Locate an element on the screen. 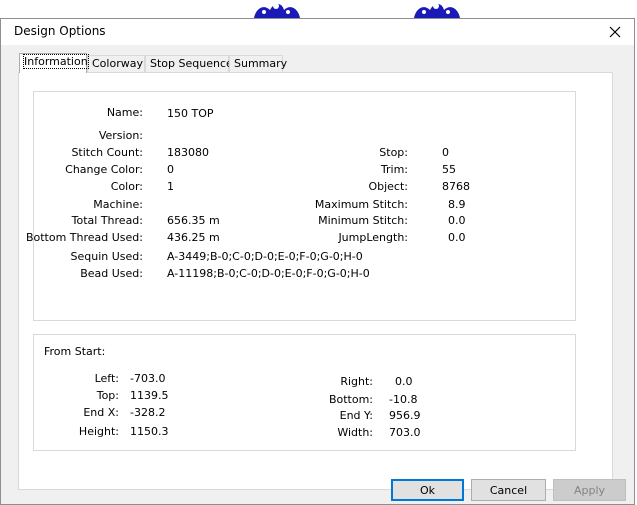 This screenshot has height=505, width=637. sequin-used-label: Sequin Used: is located at coordinates (106, 256).